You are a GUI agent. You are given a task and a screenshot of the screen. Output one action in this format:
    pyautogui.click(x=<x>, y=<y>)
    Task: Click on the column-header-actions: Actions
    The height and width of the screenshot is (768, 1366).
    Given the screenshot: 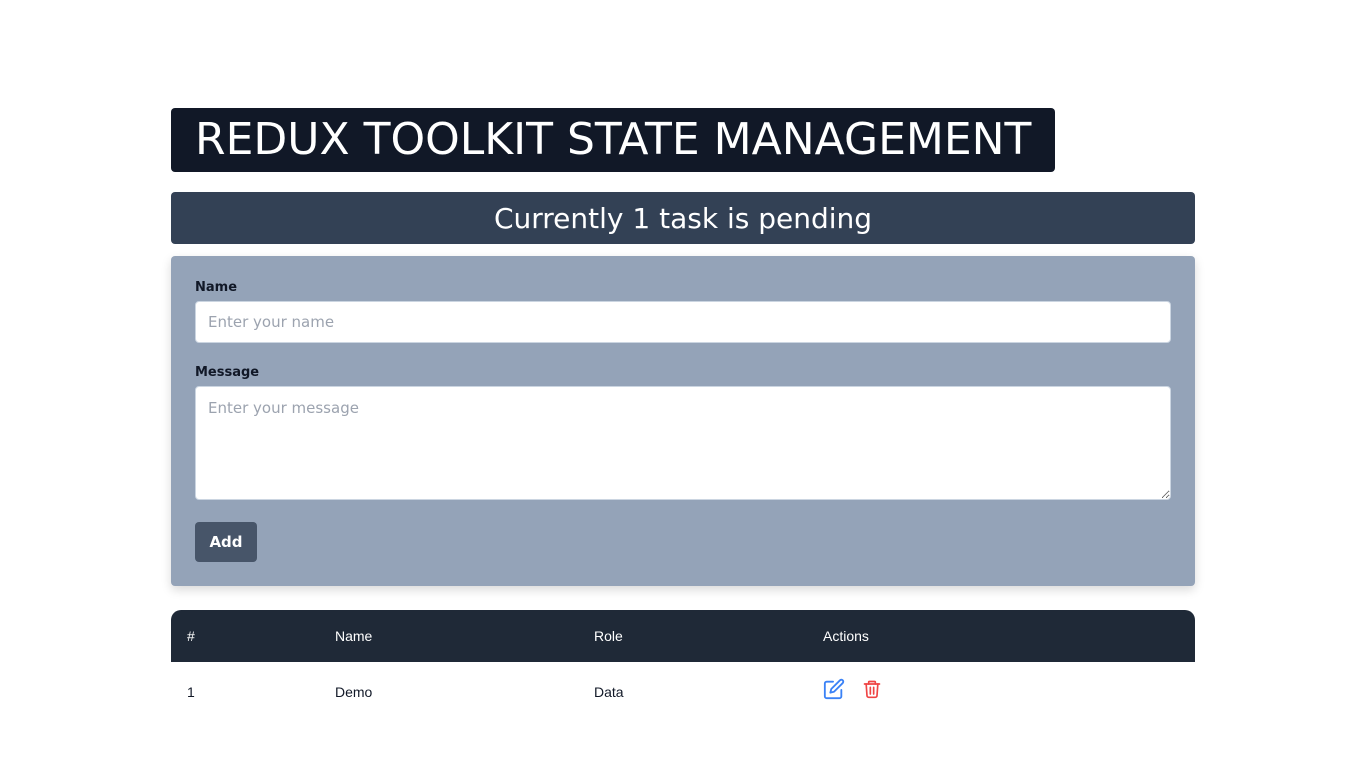 What is the action you would take?
    pyautogui.click(x=846, y=636)
    